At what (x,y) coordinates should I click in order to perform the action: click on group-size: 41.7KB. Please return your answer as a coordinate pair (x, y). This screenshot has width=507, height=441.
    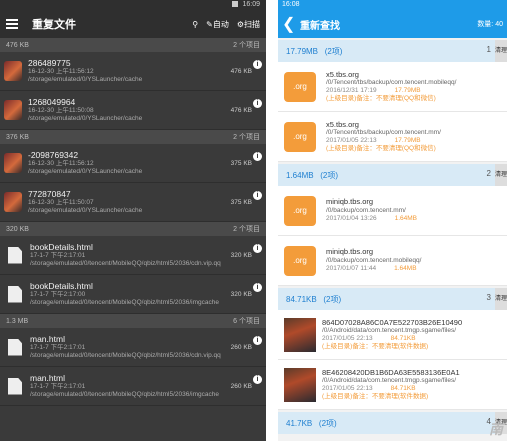
    Looking at the image, I should click on (299, 423).